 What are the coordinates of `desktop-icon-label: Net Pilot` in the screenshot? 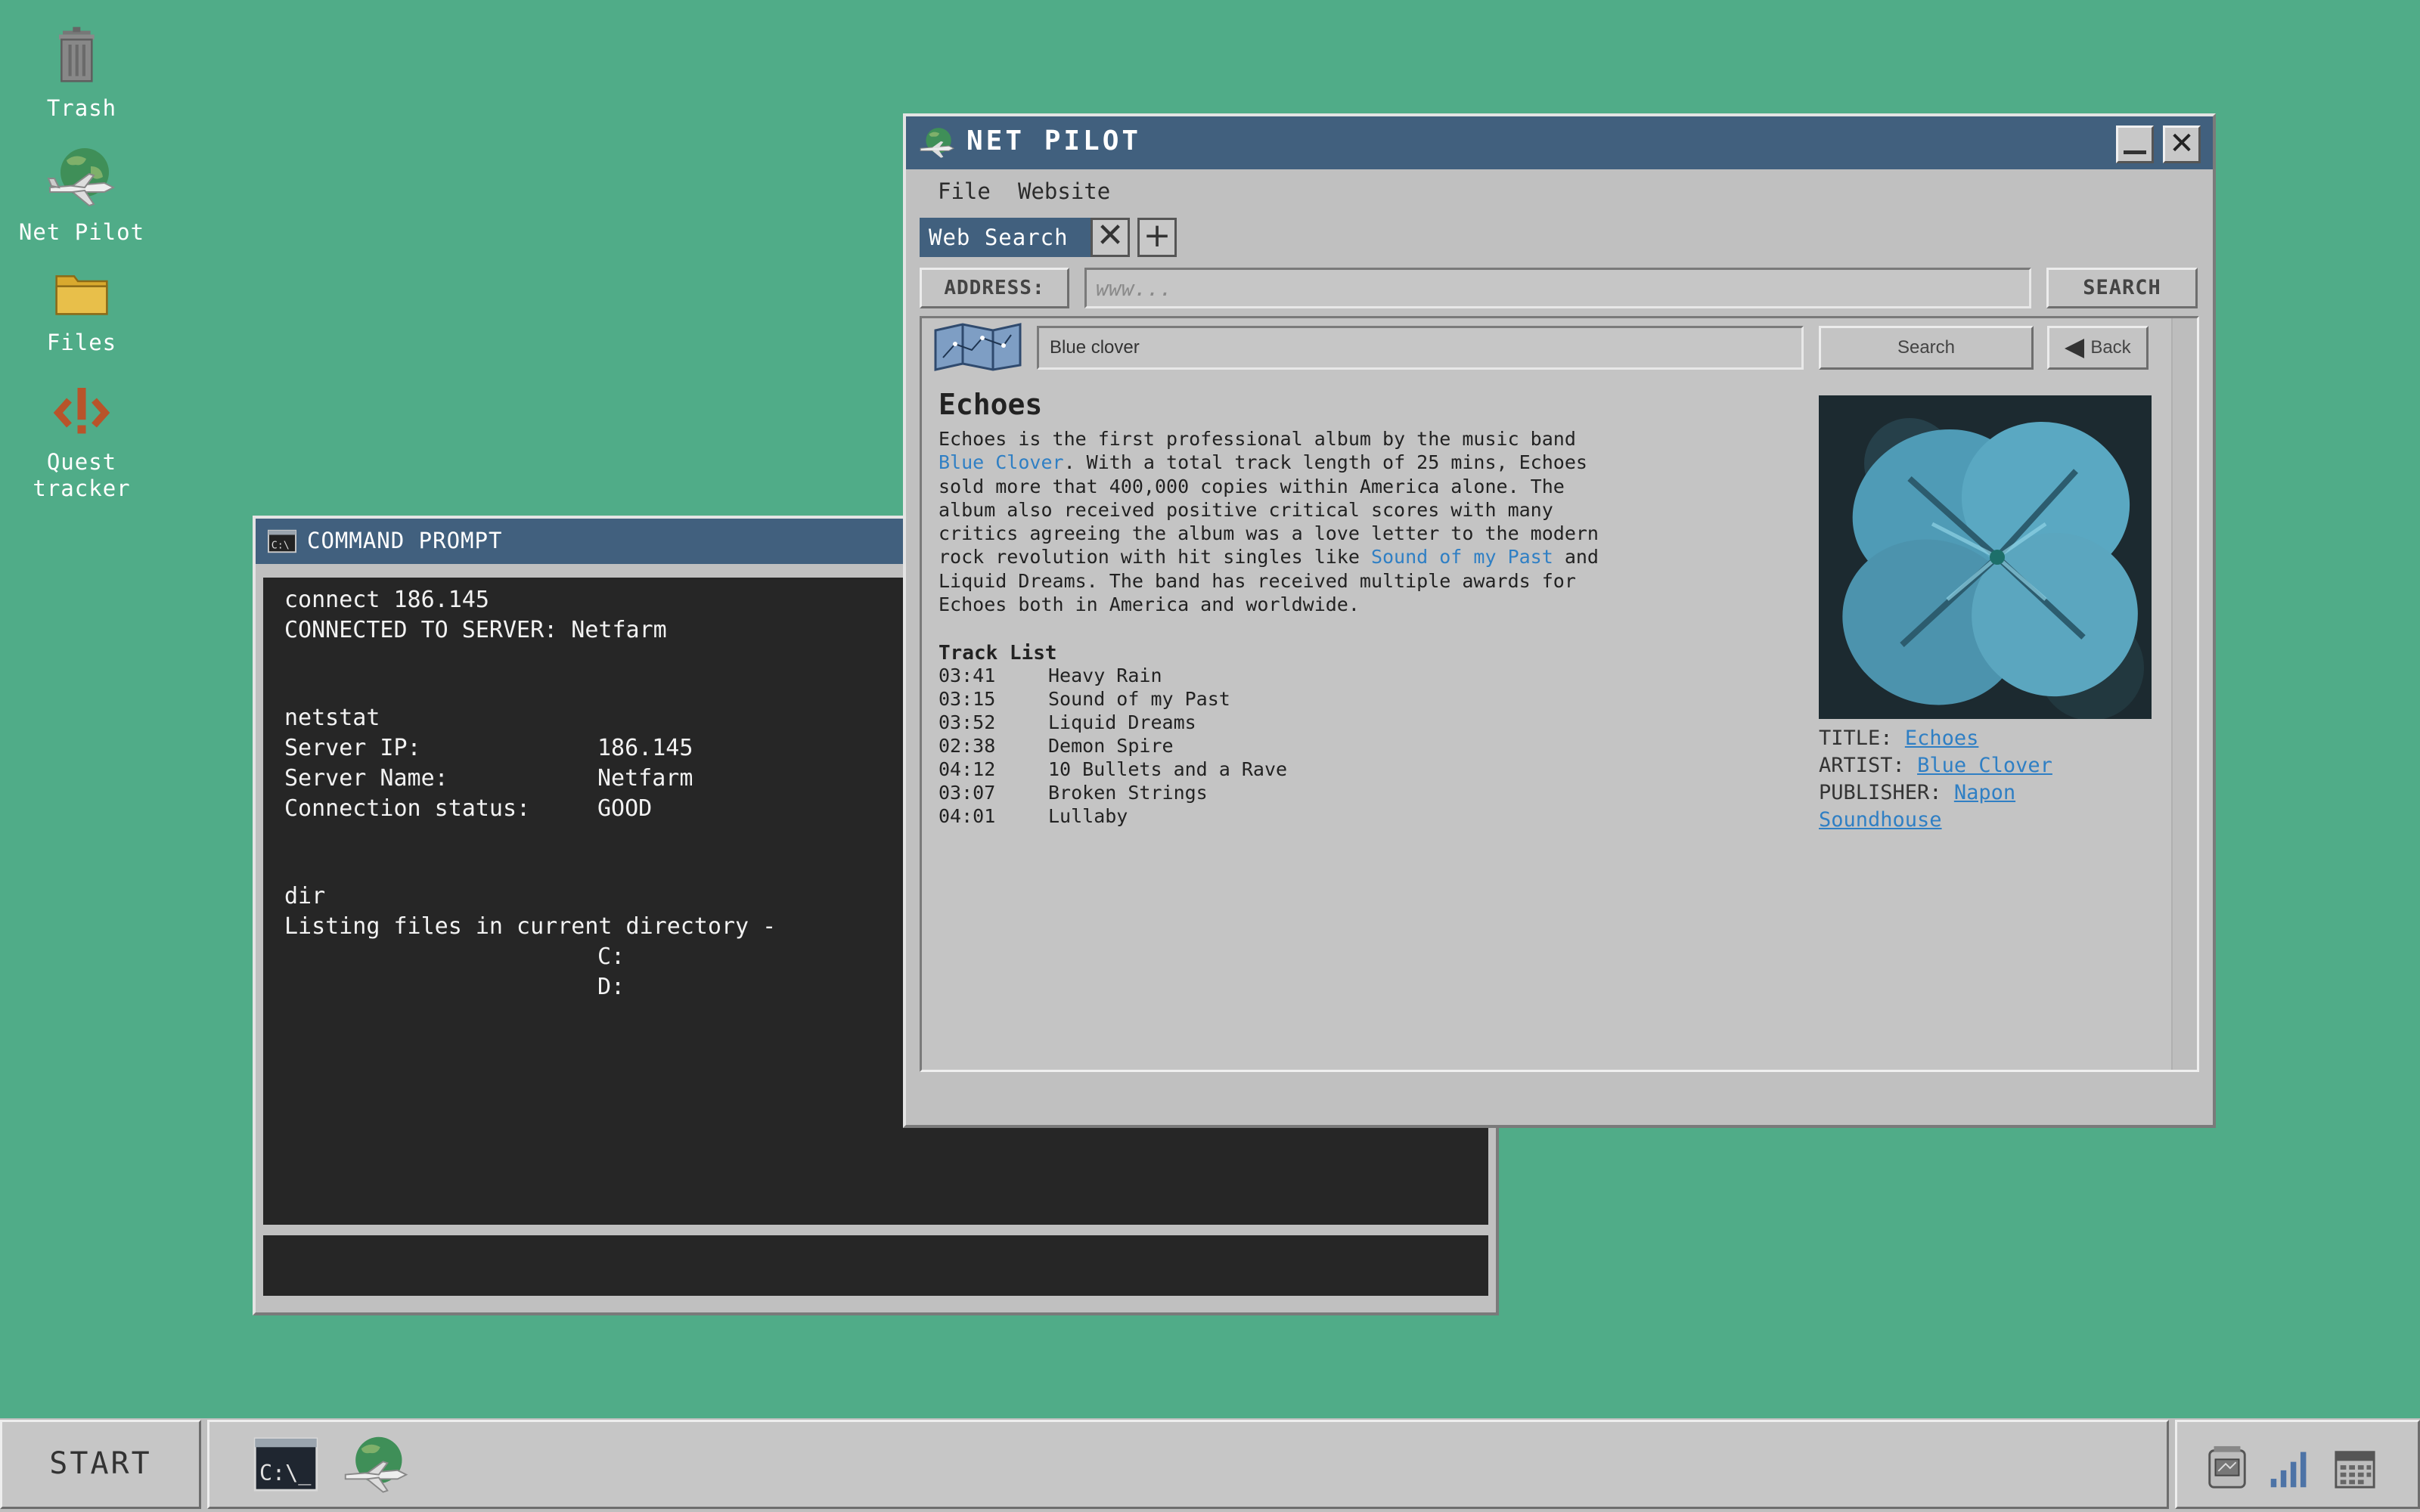 It's located at (81, 232).